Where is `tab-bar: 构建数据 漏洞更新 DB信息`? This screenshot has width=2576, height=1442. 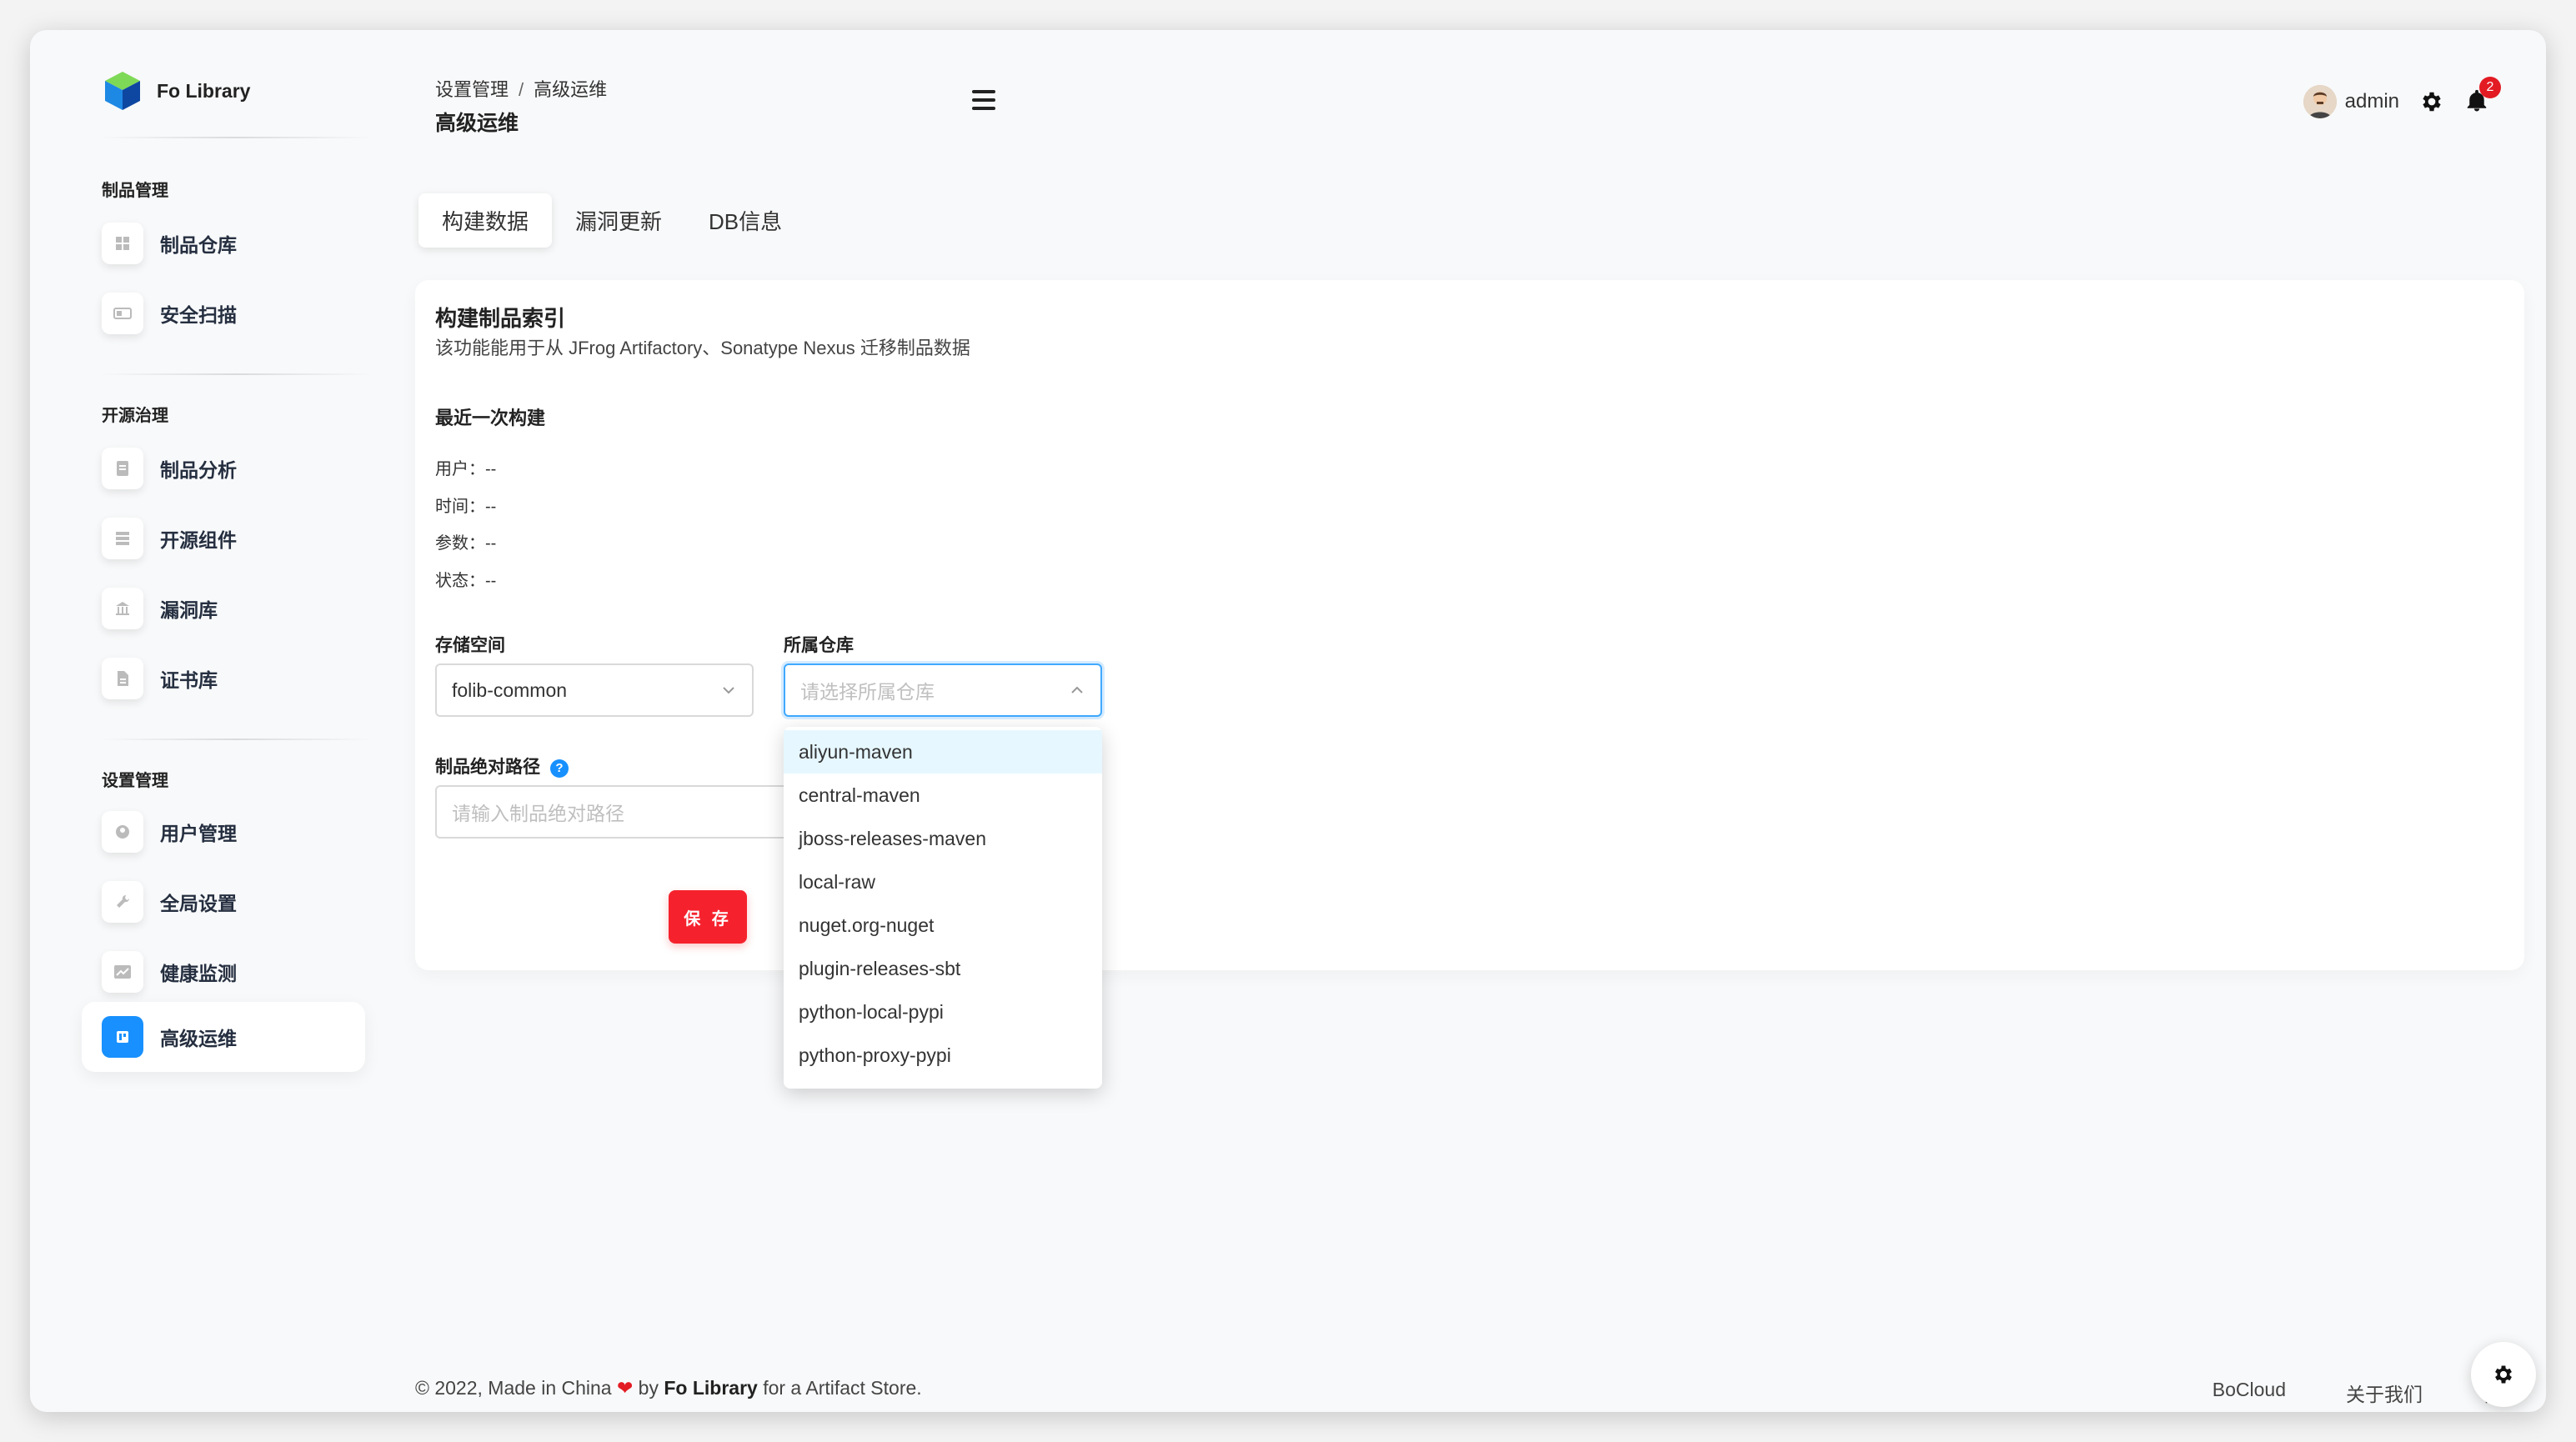 tab-bar: 构建数据 漏洞更新 DB信息 is located at coordinates (611, 220).